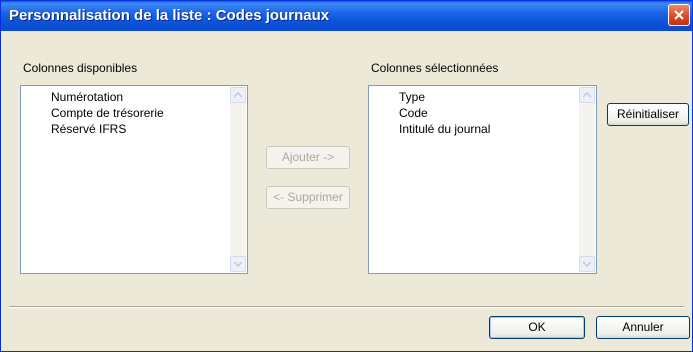 The image size is (693, 352). I want to click on footer-separator, so click(346, 307).